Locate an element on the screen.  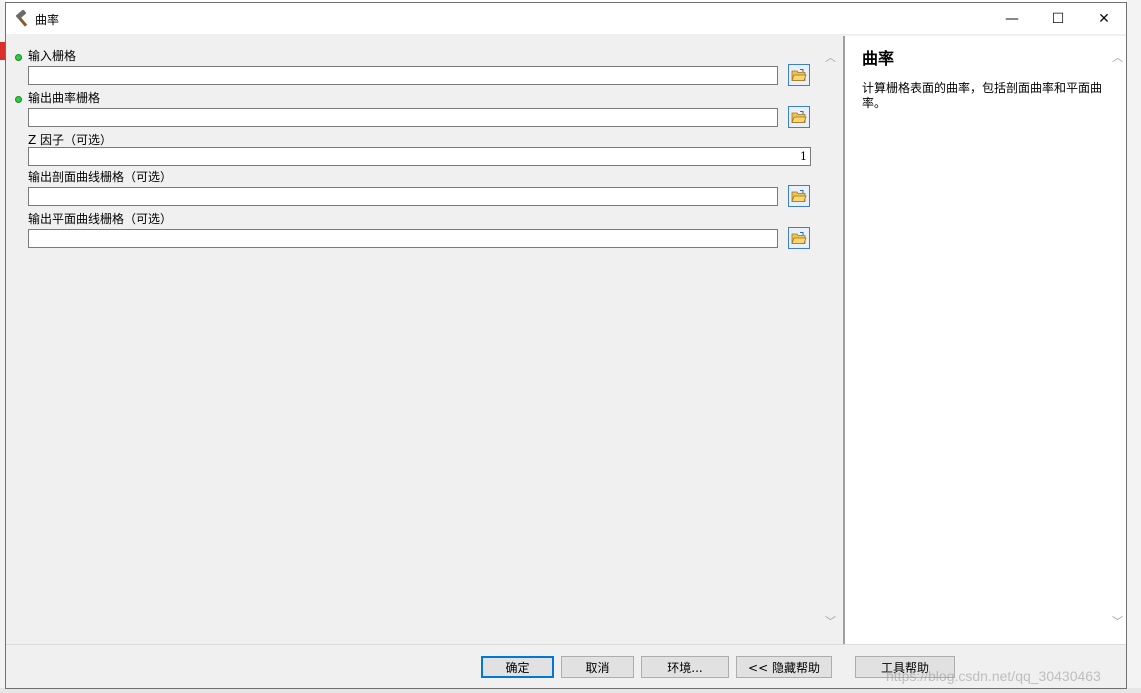
output-profile-curve-raster-field is located at coordinates (403, 196).